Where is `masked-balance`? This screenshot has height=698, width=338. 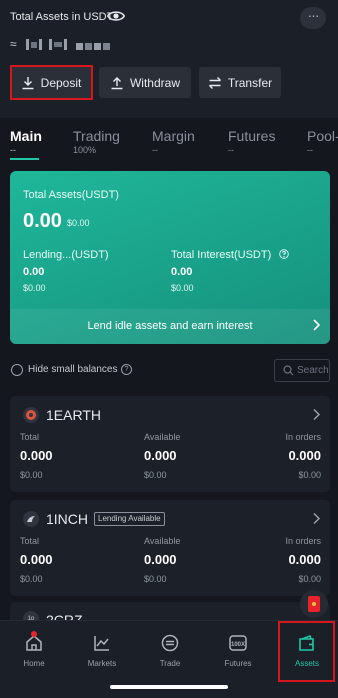 masked-balance is located at coordinates (68, 44).